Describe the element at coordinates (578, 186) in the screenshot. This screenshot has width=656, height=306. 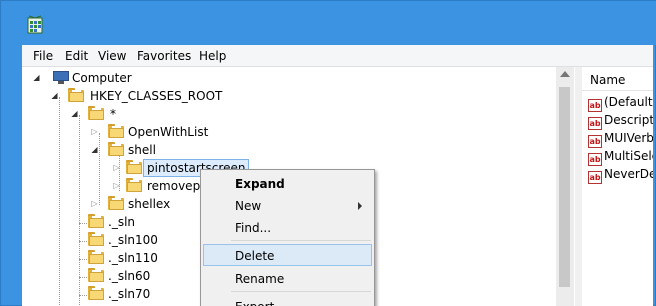
I see `pane-splitter` at that location.